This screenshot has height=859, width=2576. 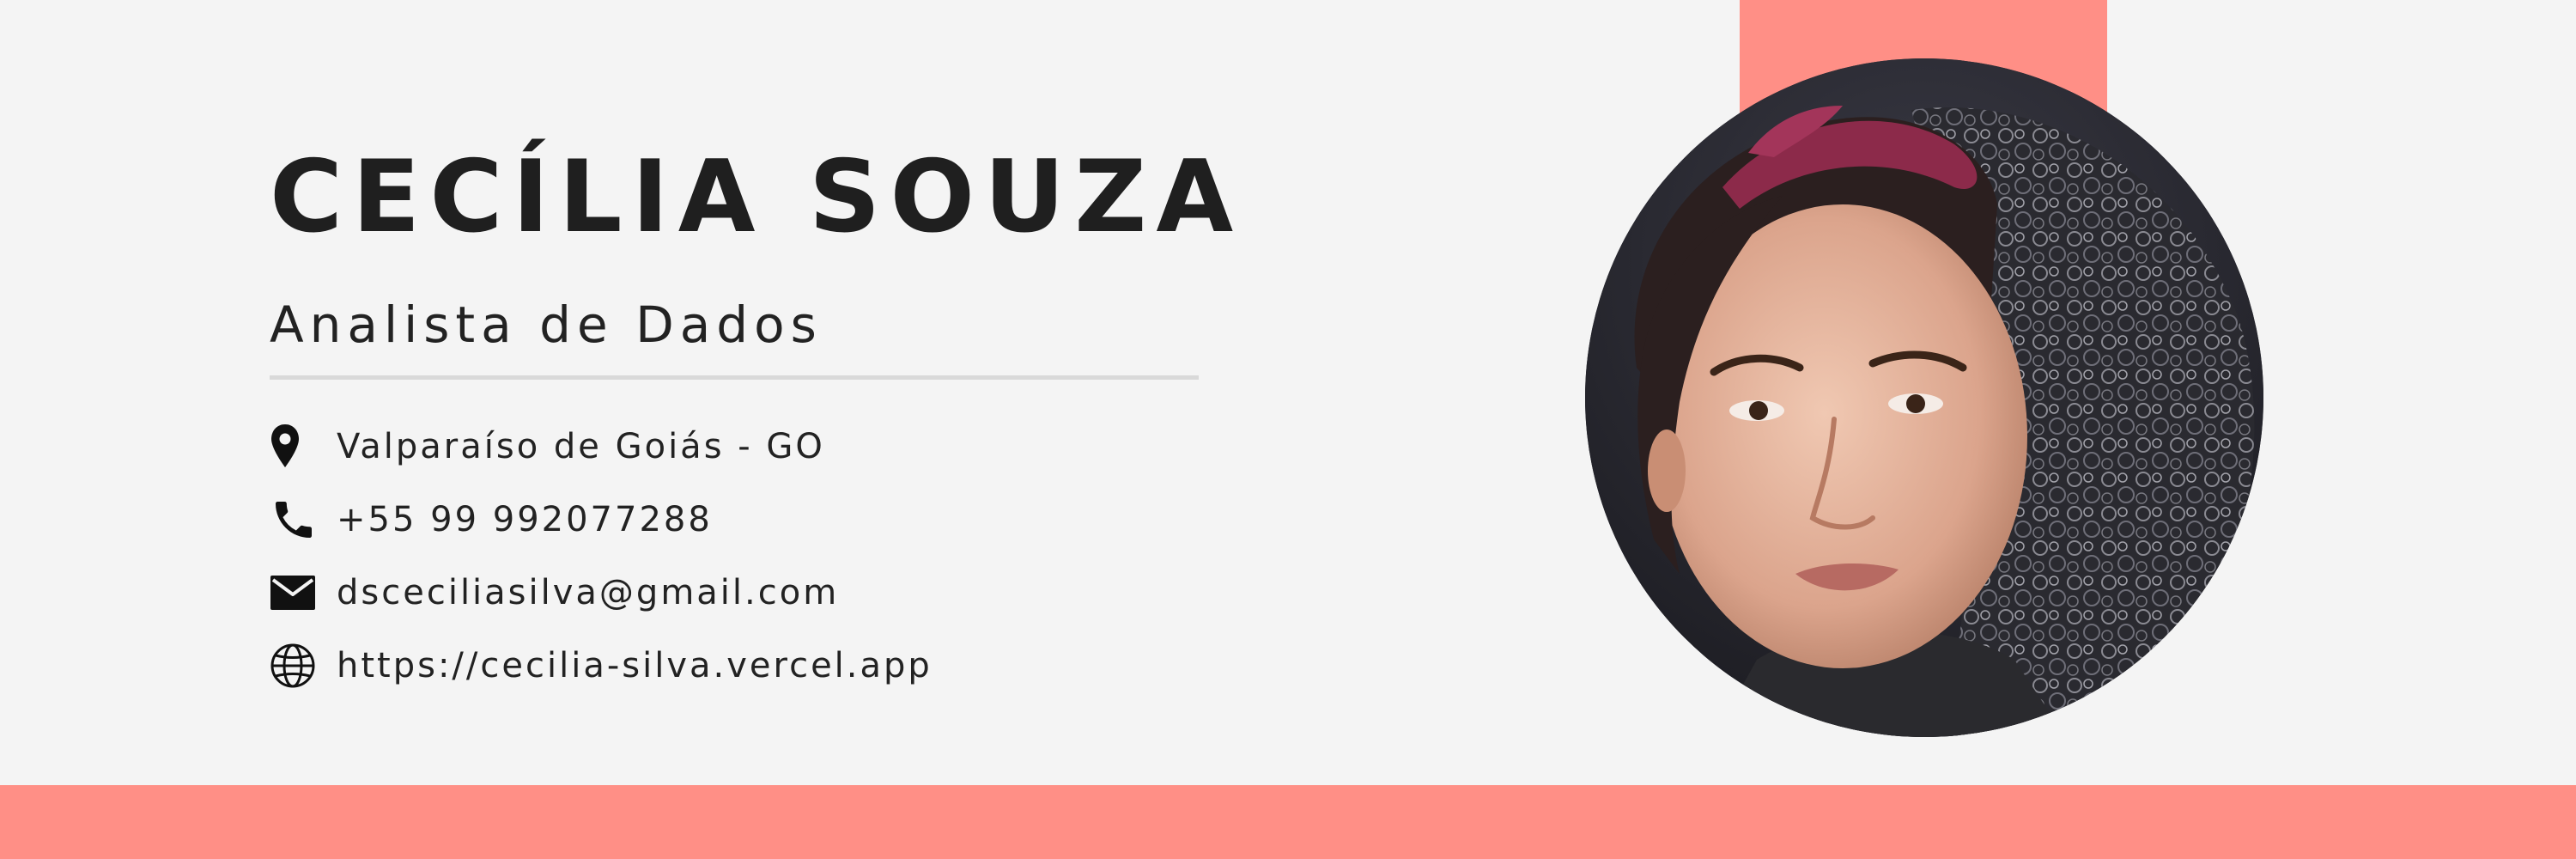 I want to click on envelope-icon, so click(x=294, y=593).